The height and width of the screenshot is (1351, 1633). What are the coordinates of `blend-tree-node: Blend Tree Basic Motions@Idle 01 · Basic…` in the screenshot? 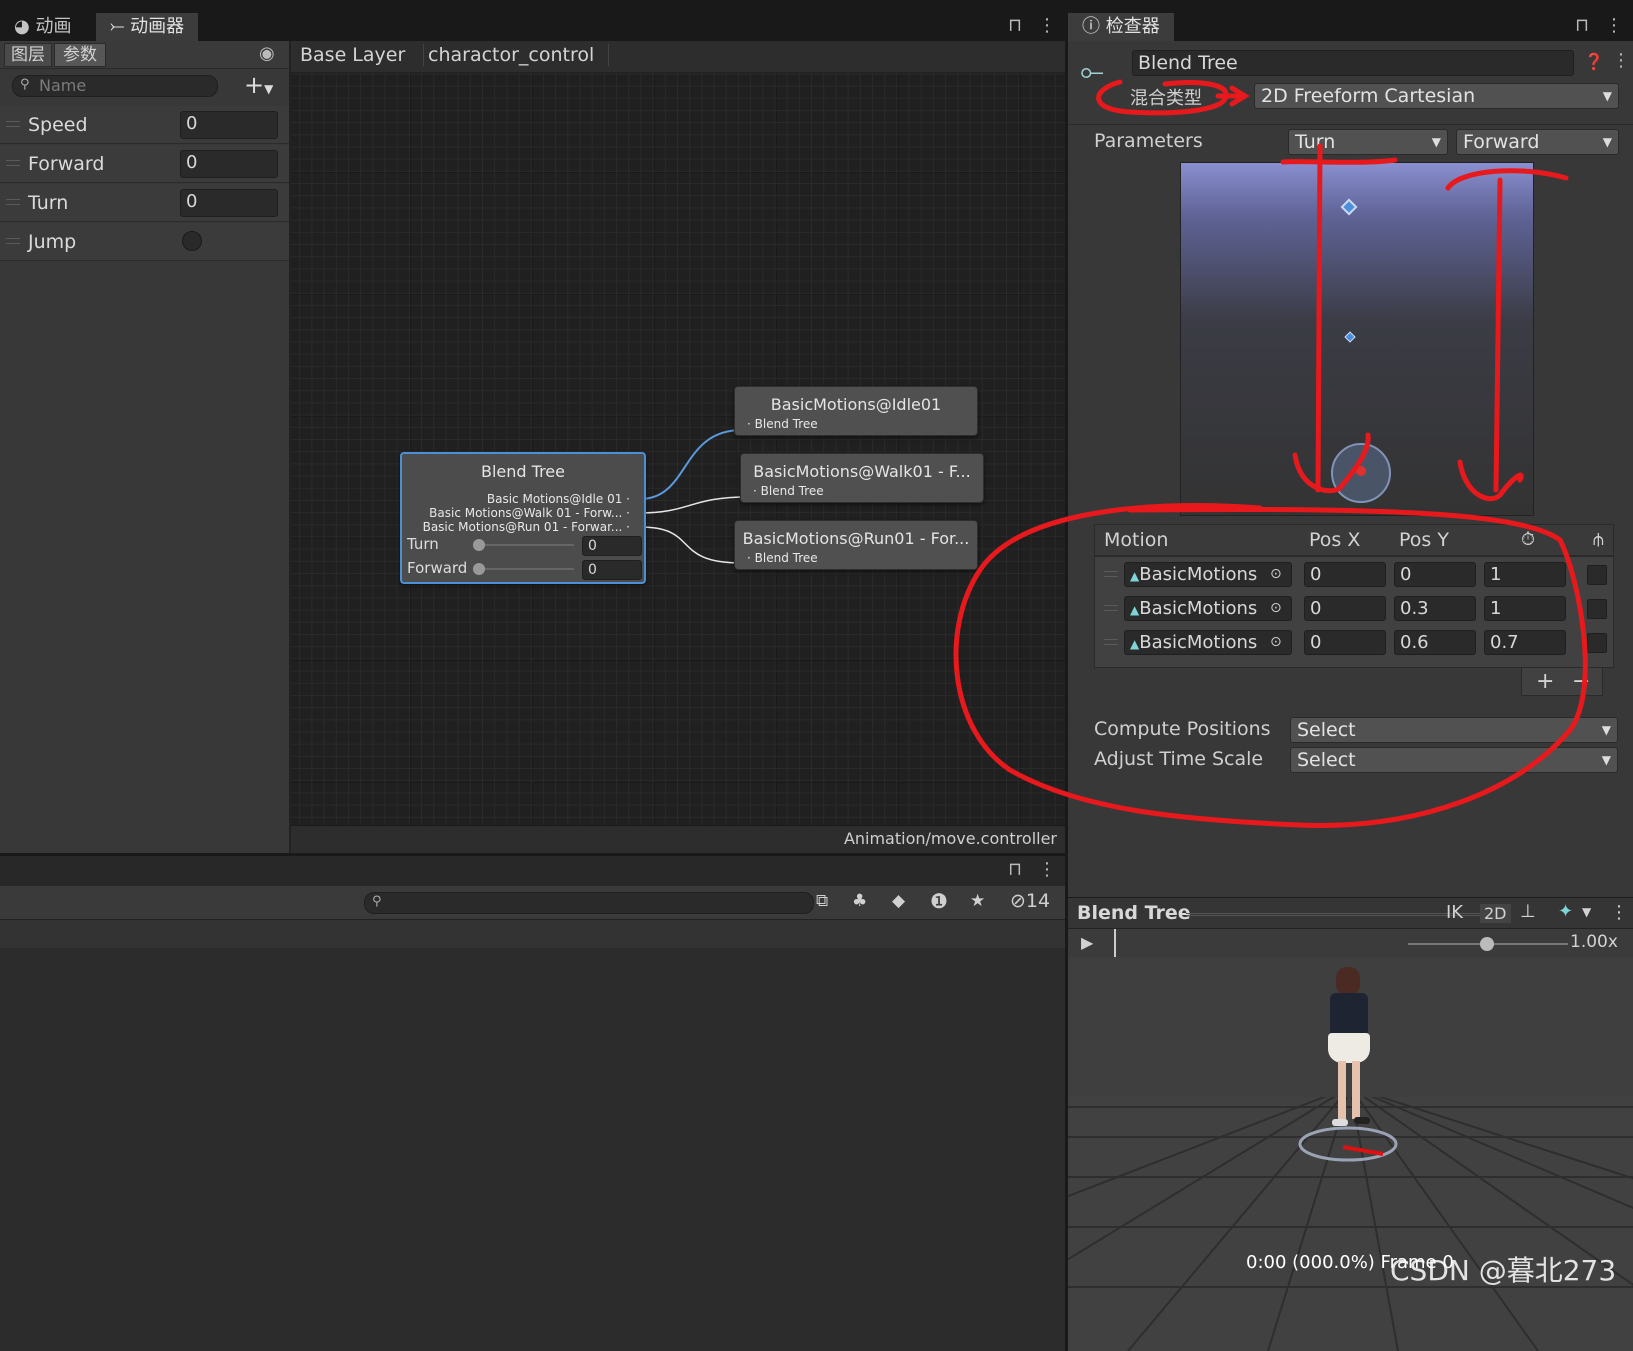 It's located at (523, 518).